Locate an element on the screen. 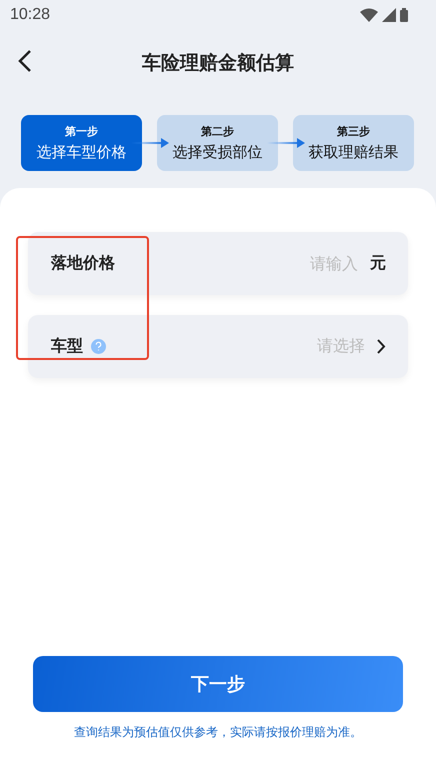  chevron-right-icon is located at coordinates (381, 346).